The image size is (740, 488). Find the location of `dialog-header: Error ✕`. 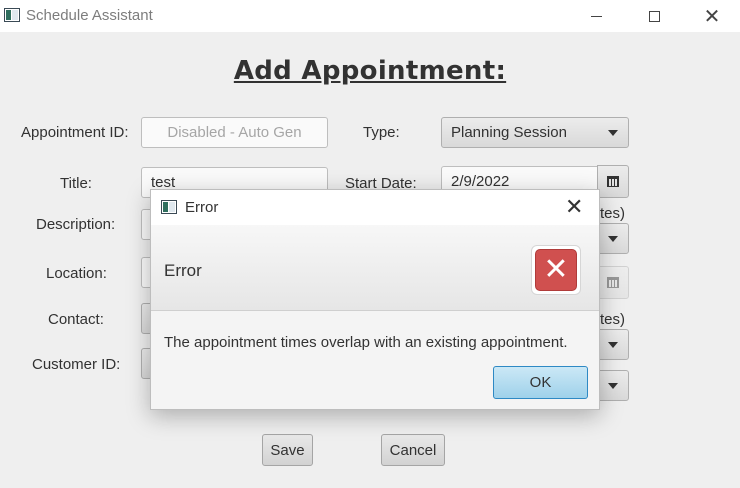

dialog-header: Error ✕ is located at coordinates (375, 268).